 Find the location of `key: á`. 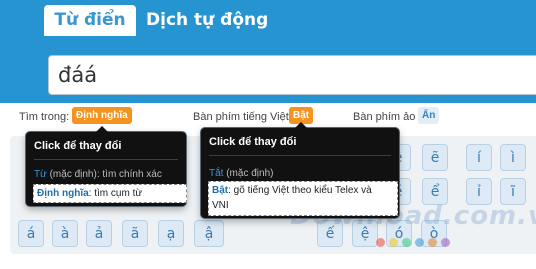

key: á is located at coordinates (31, 233).